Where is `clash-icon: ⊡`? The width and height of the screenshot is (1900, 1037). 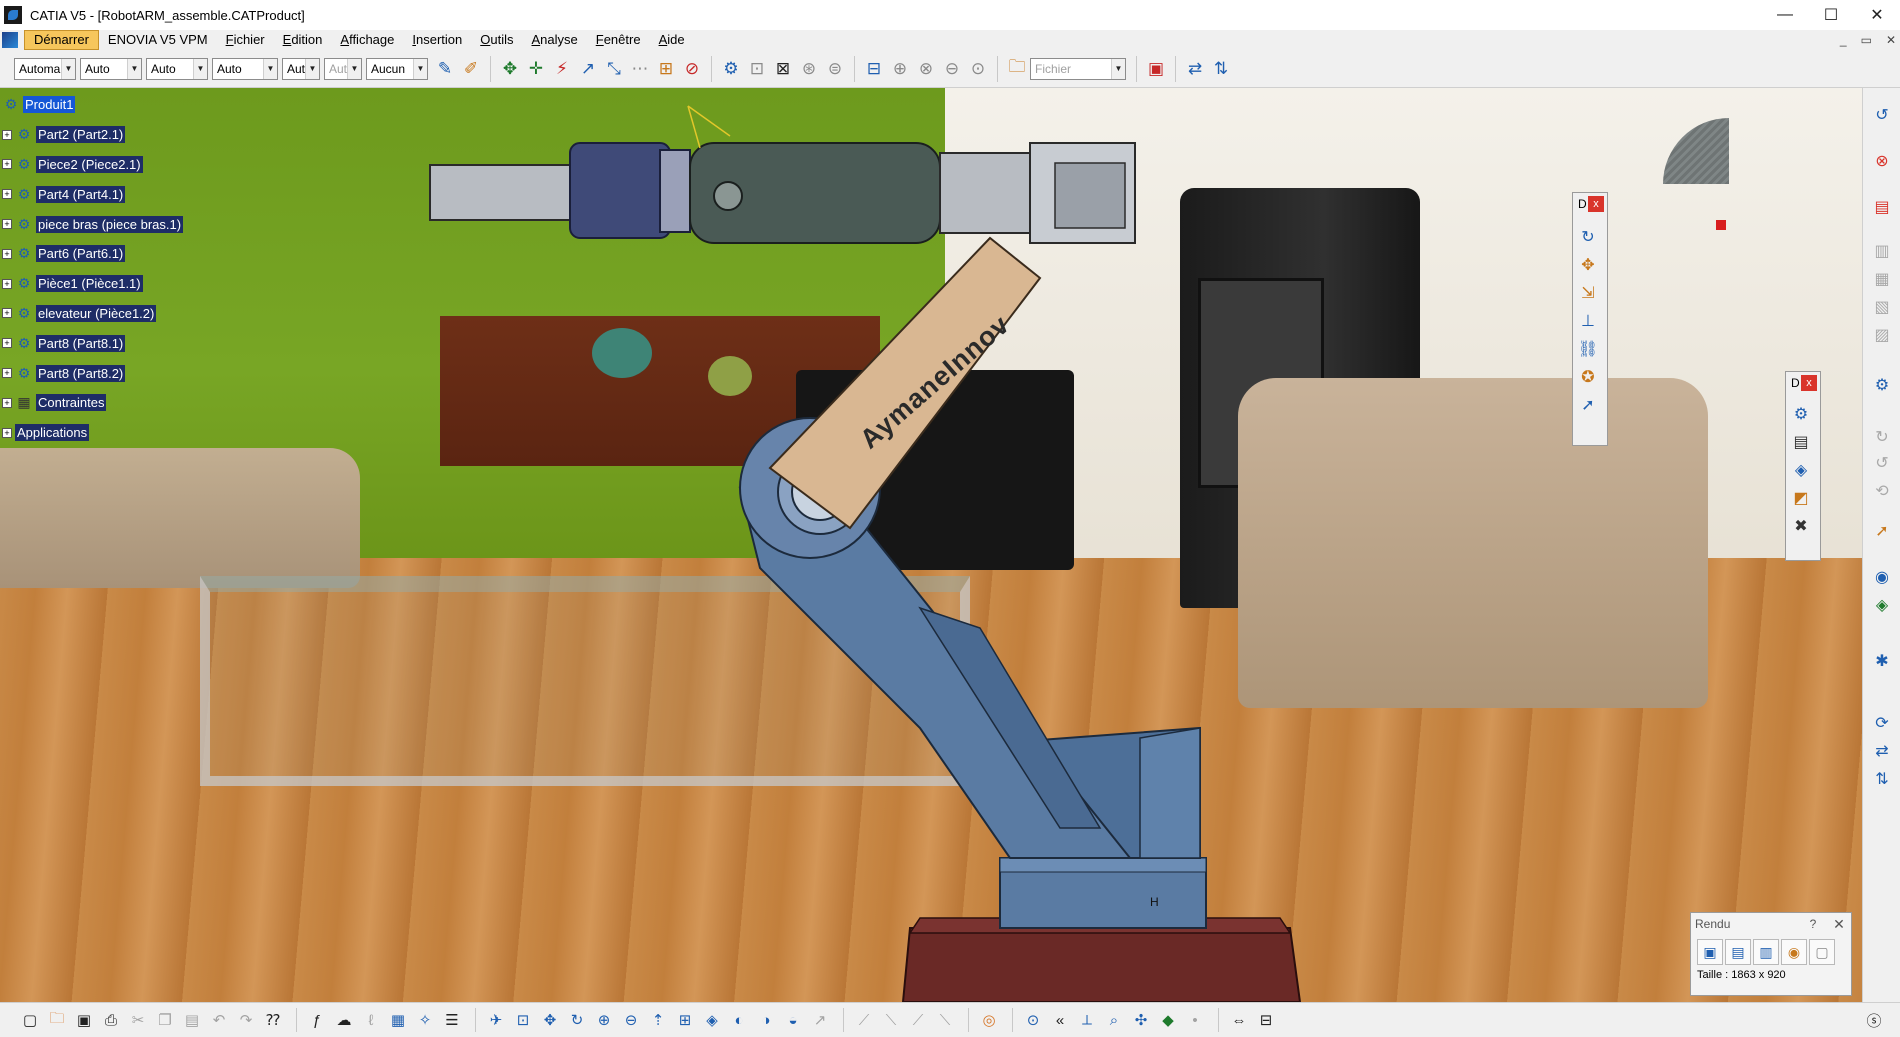 clash-icon: ⊡ is located at coordinates (757, 69).